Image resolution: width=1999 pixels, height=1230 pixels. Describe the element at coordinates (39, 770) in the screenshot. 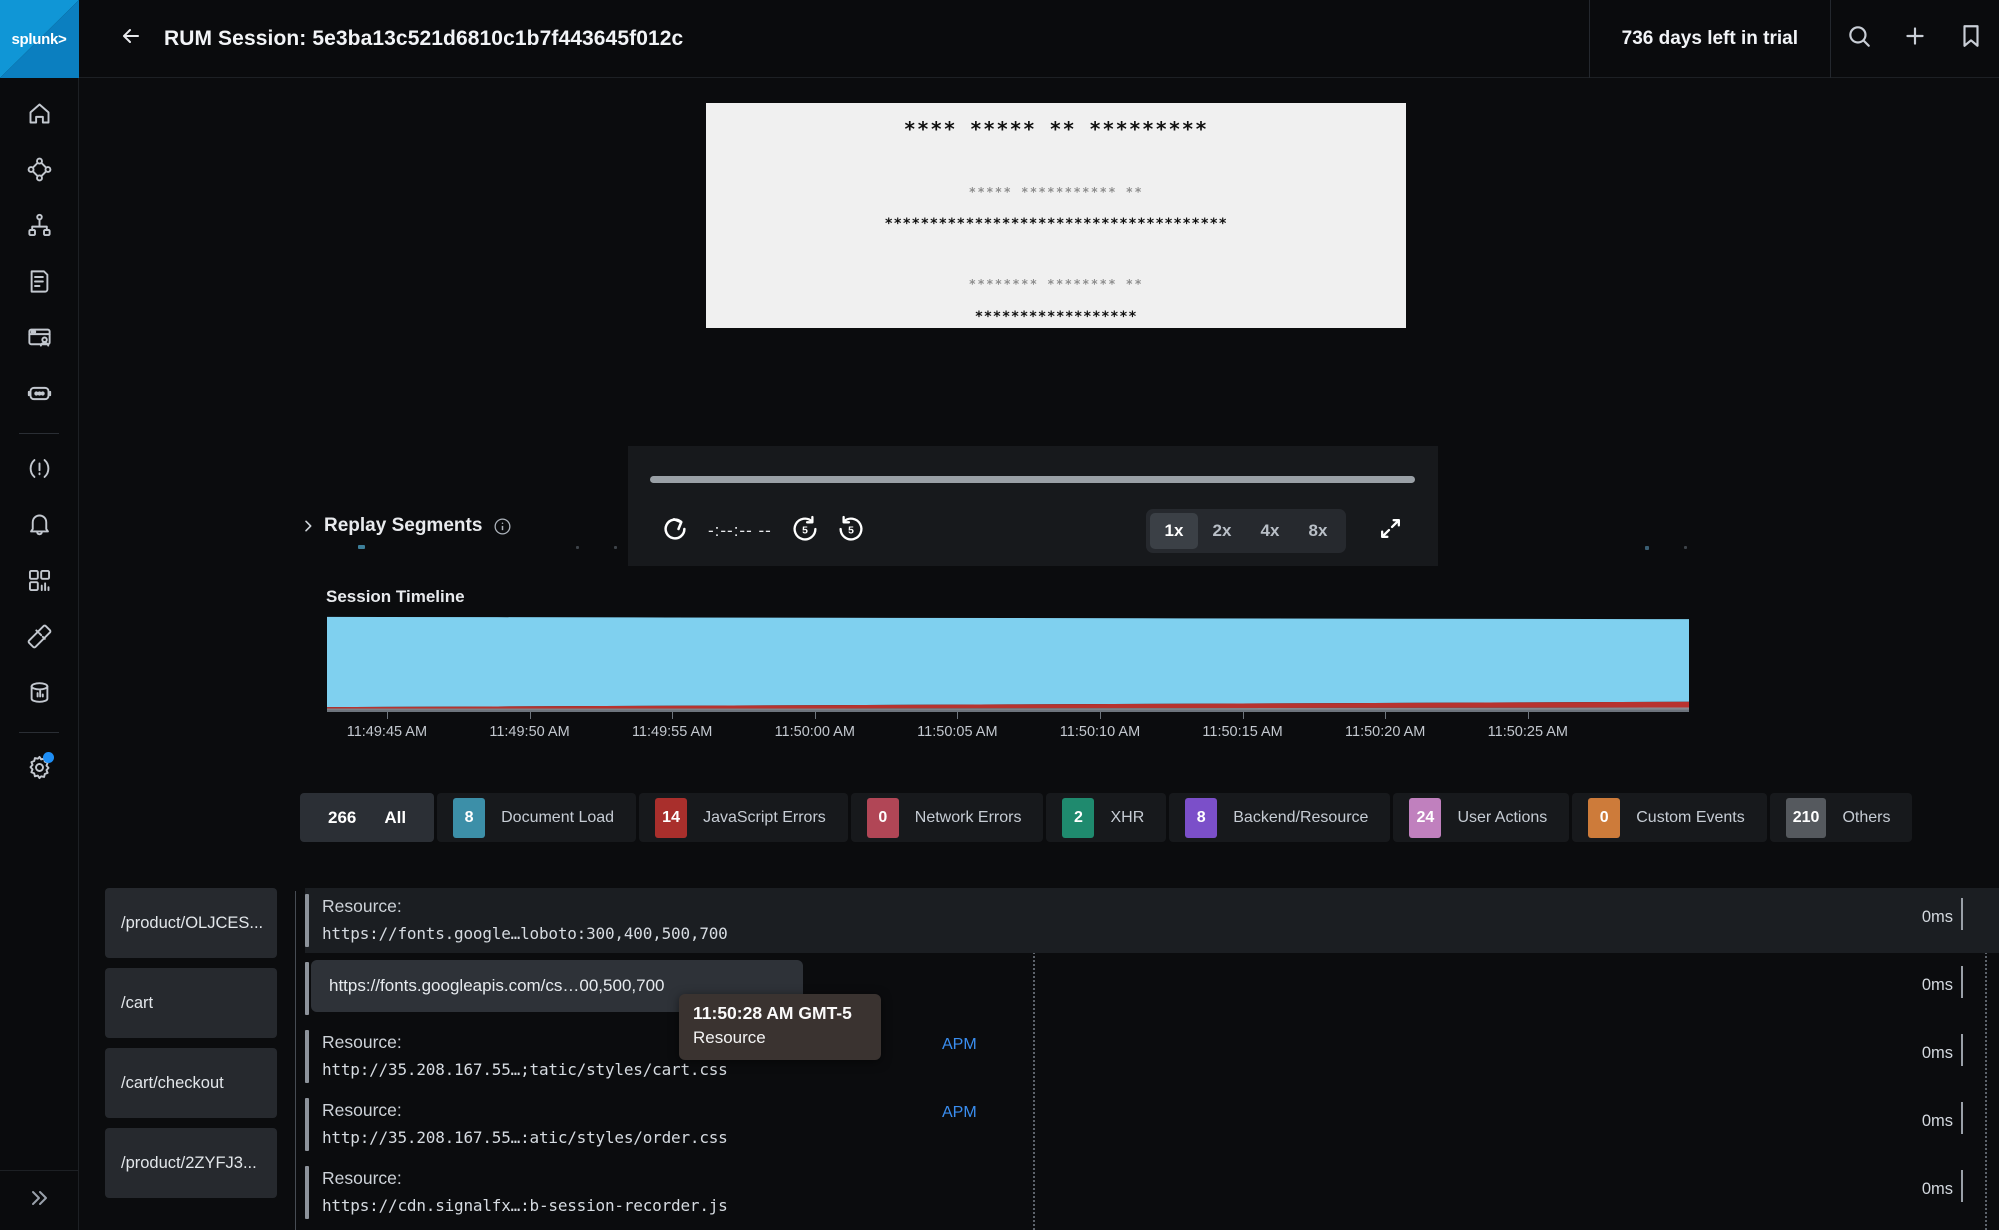

I see `sidebar-item-settings` at that location.